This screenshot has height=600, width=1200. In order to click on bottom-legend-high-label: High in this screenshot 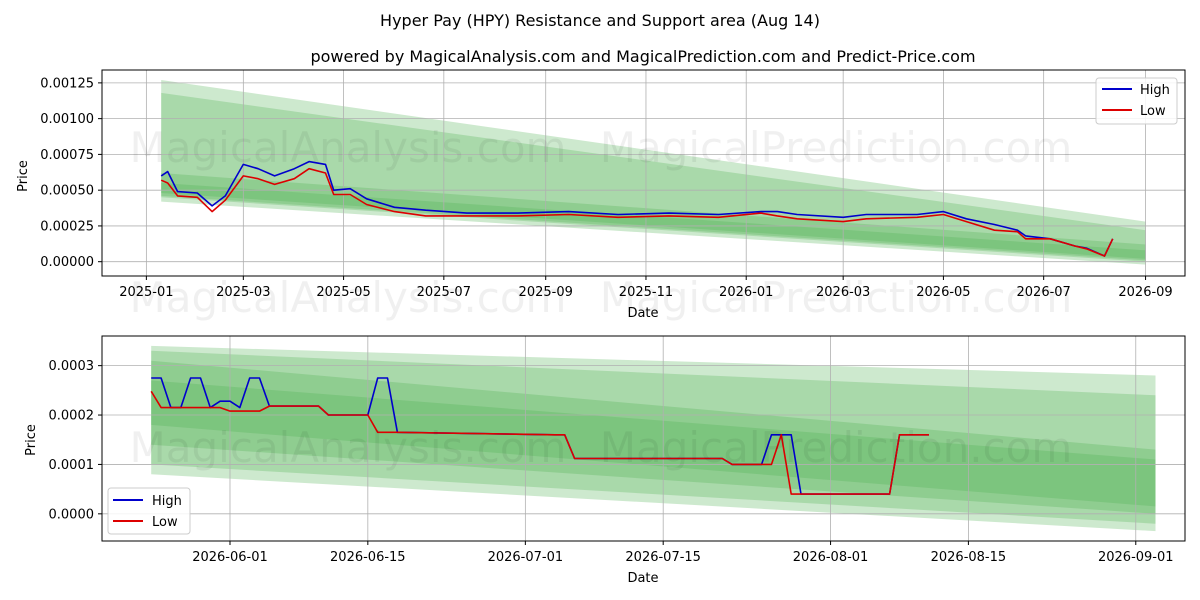, I will do `click(167, 501)`.